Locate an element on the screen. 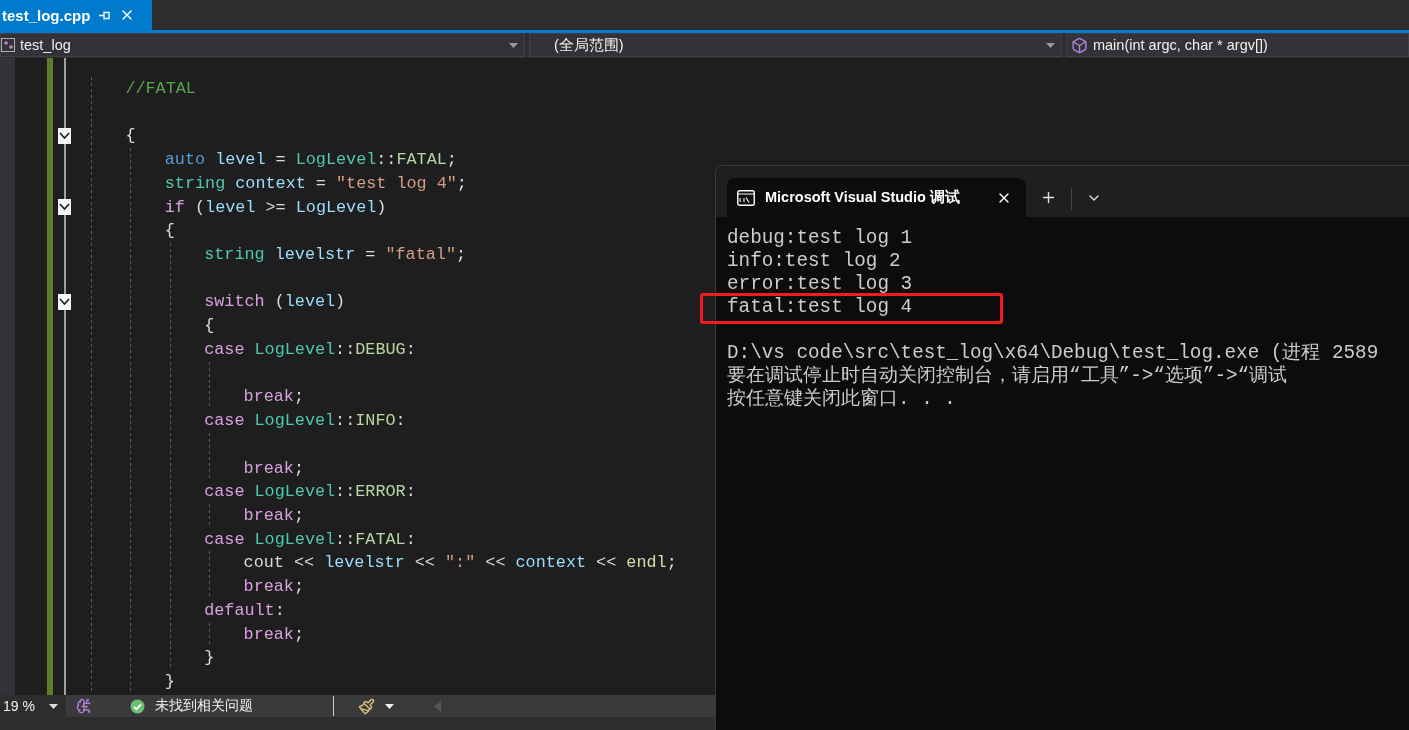  code-line: case LogLevel::FATAL: is located at coordinates (310, 539).